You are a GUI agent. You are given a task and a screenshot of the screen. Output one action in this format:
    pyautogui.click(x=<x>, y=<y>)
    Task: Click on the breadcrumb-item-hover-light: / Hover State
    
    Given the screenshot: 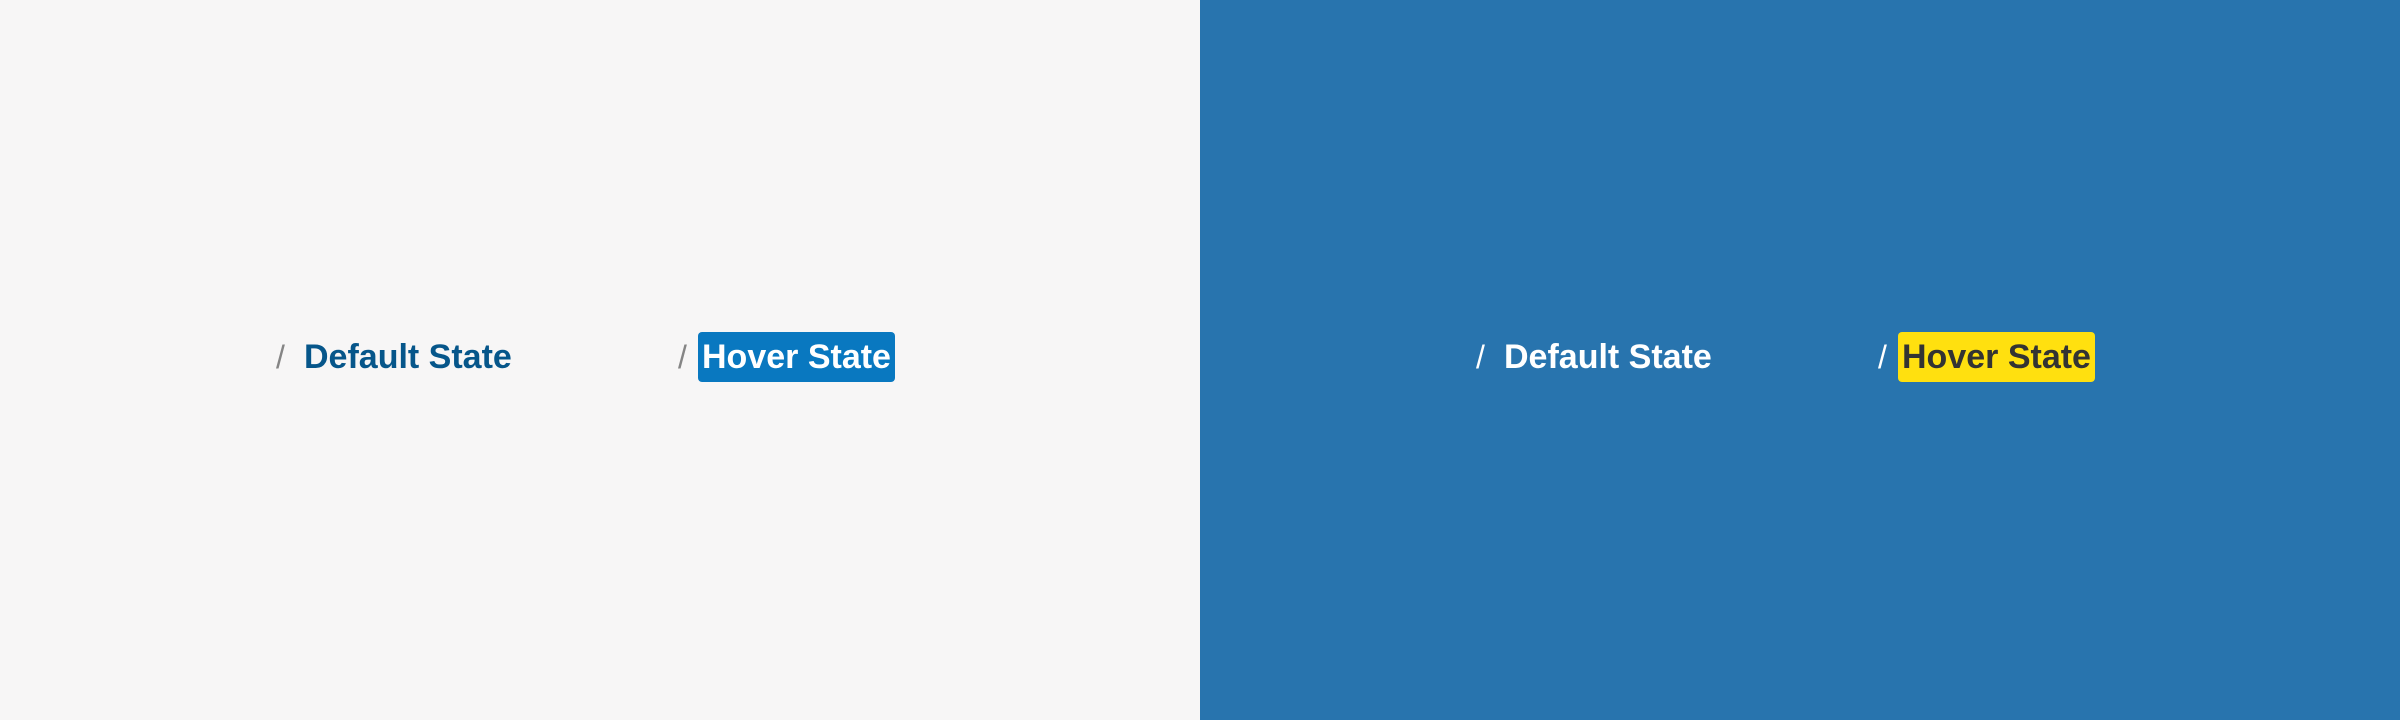 What is the action you would take?
    pyautogui.click(x=786, y=357)
    